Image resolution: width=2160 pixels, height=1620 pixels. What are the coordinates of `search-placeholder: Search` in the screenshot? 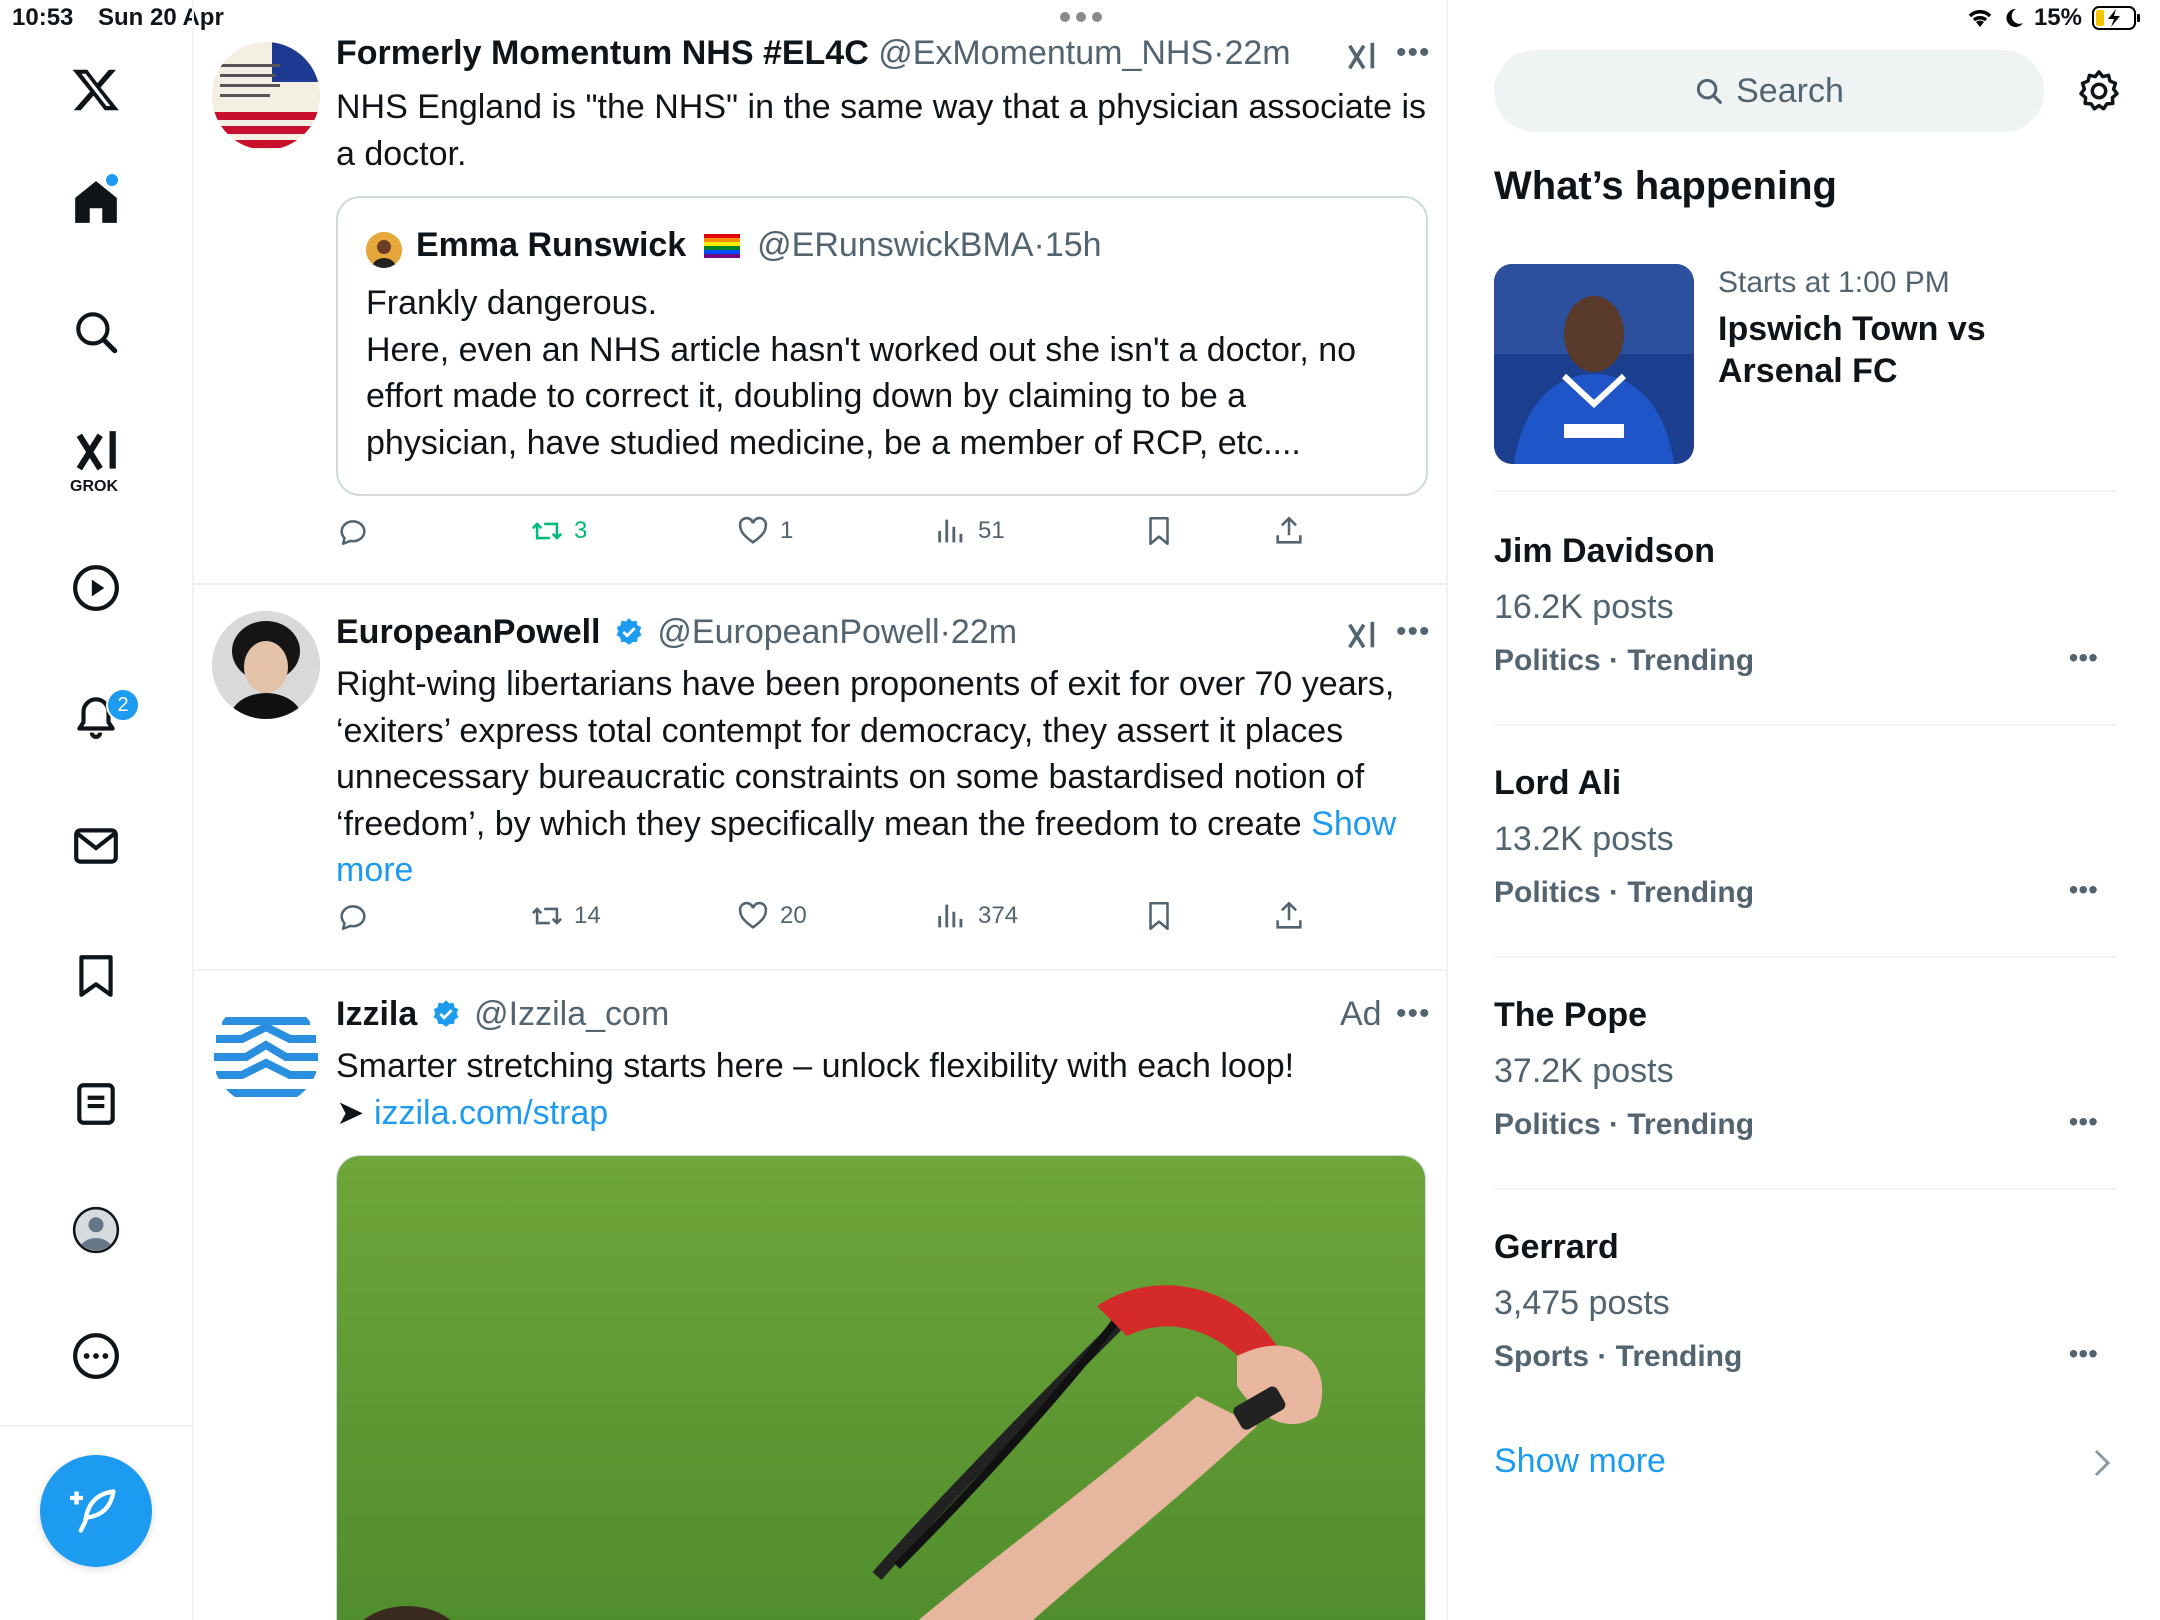 It's located at (1790, 90).